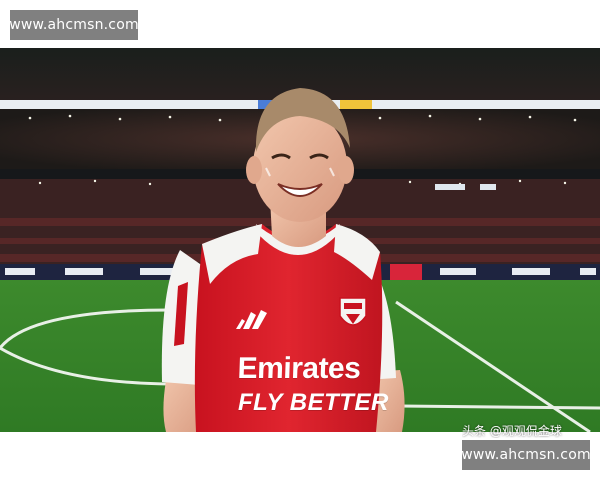 The height and width of the screenshot is (480, 600). I want to click on source-caption: 头条 @观观侃金球, so click(512, 431).